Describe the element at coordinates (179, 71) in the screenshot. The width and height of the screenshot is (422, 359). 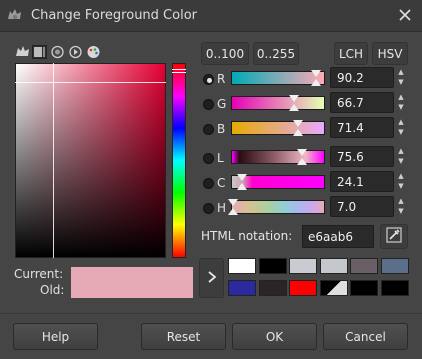
I see `hue-marker` at that location.